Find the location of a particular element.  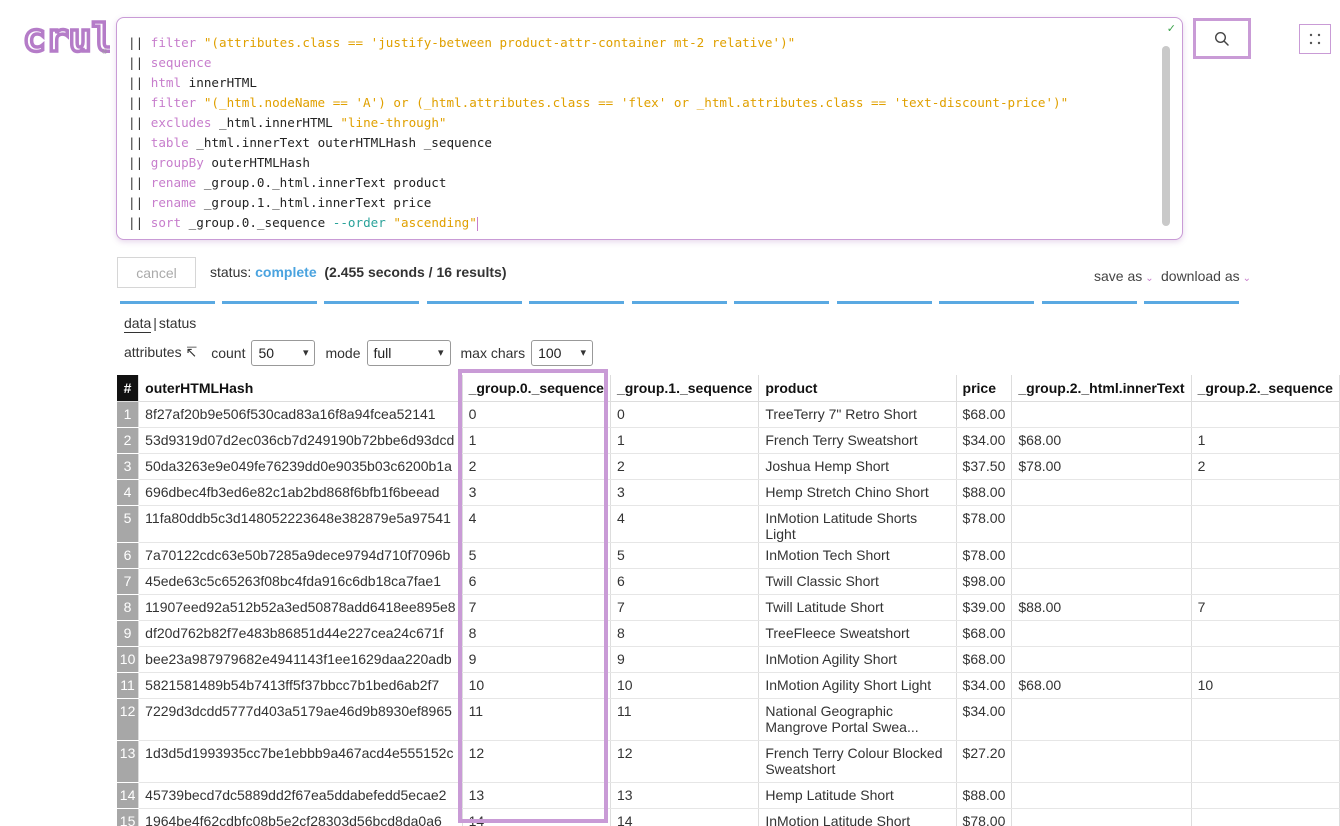

count-select: 50 ▾ is located at coordinates (283, 352).